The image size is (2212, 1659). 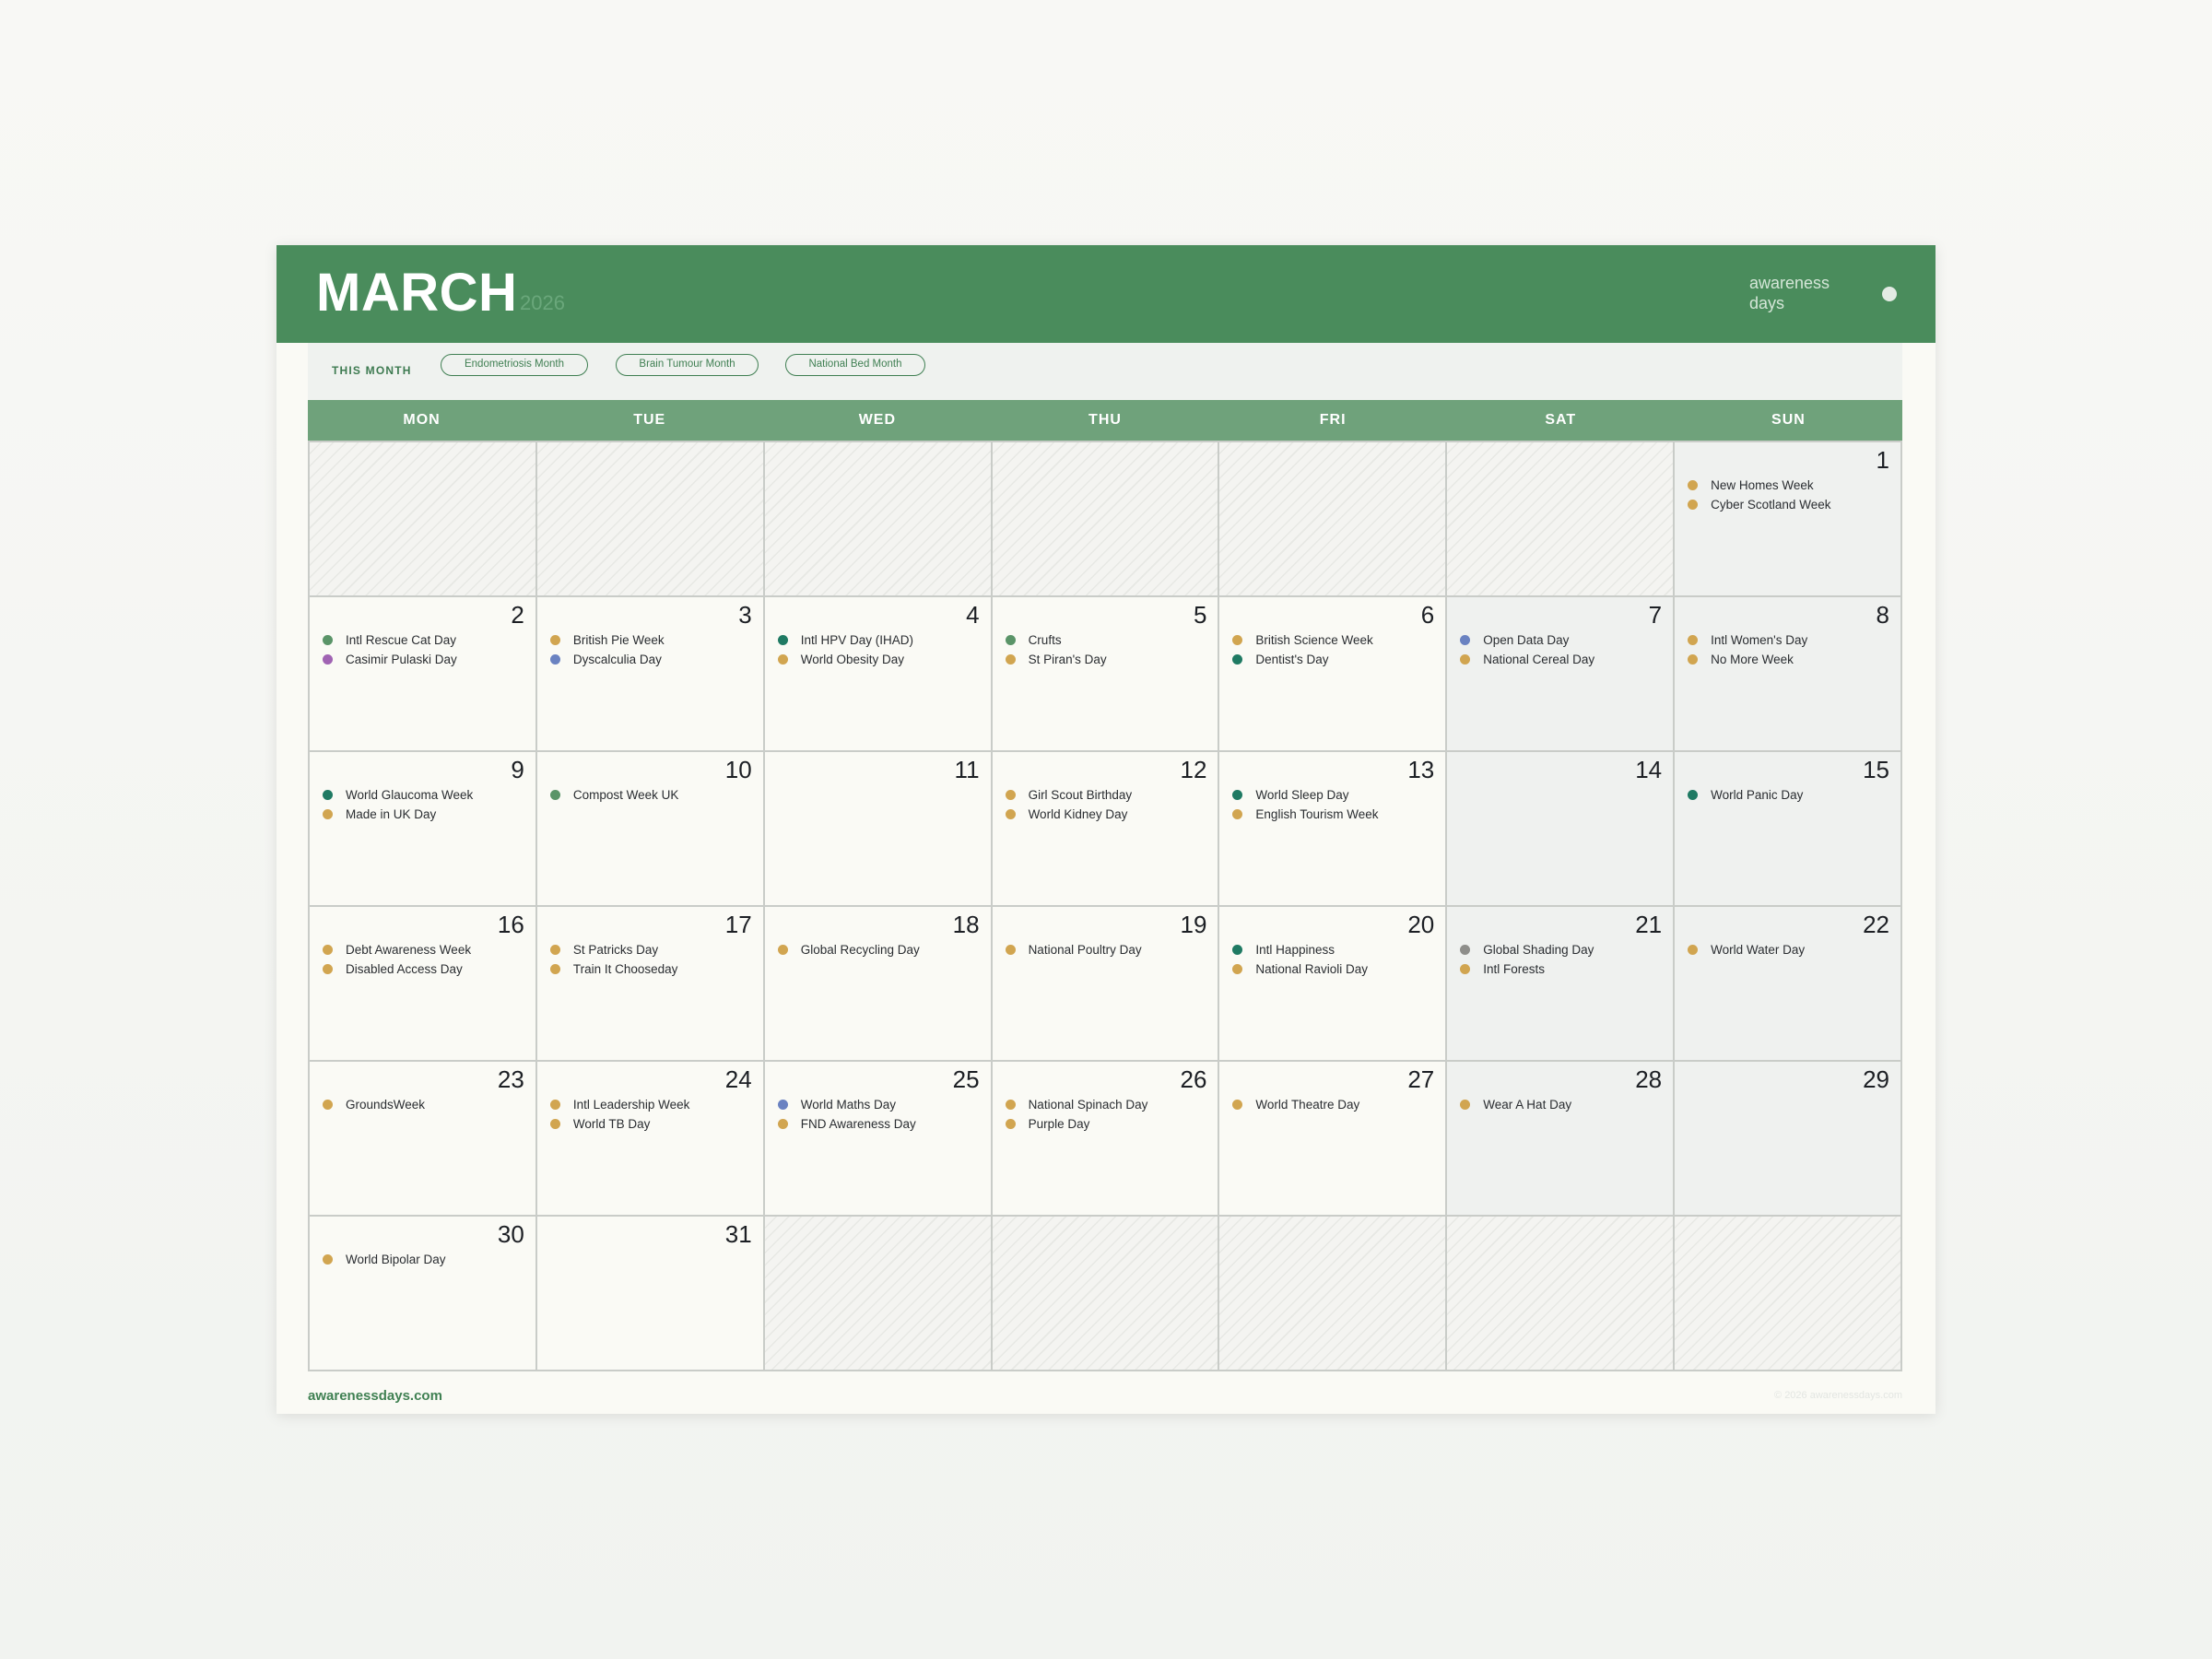 I want to click on day-cell: 1 New Homes Week Cyber Scotland Week, so click(x=1788, y=519).